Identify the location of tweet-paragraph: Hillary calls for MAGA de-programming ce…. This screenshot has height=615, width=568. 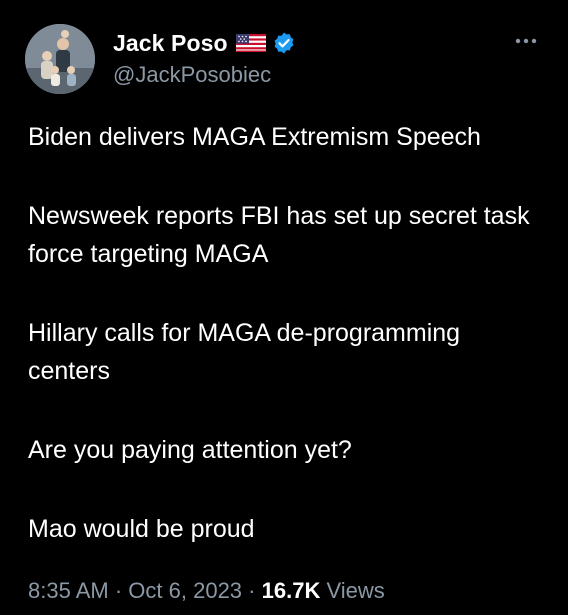
(248, 352).